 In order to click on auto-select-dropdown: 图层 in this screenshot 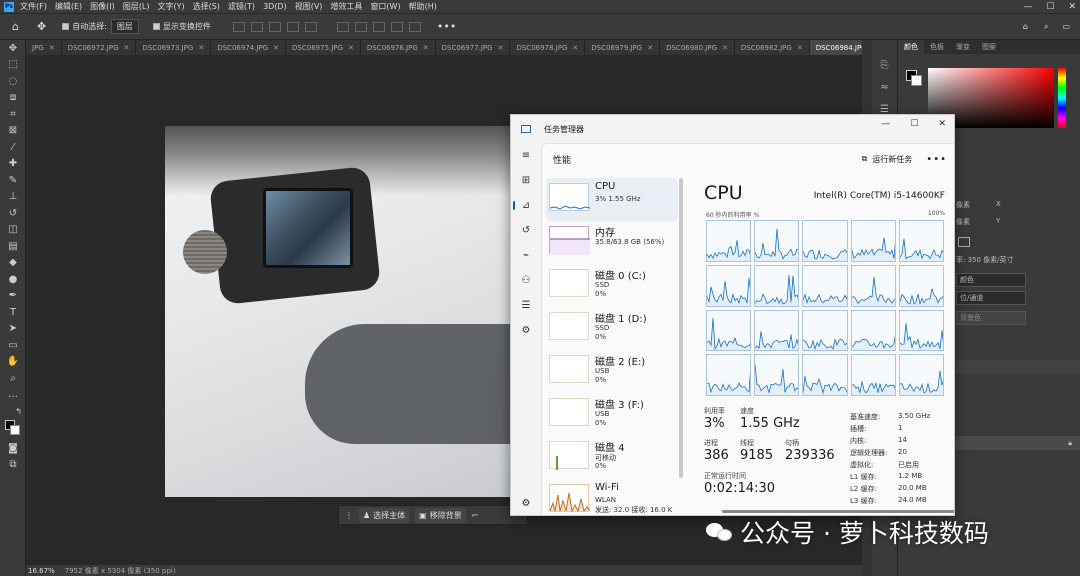, I will do `click(124, 26)`.